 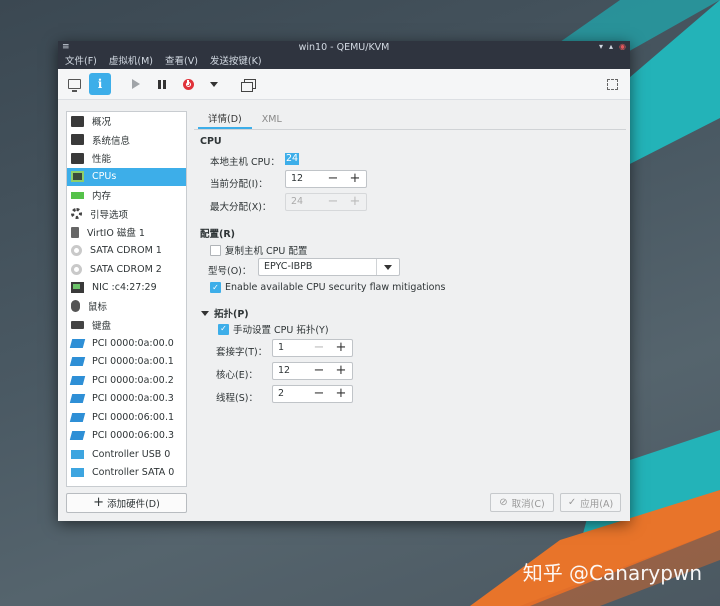 I want to click on expander-arrow-icon, so click(x=205, y=313).